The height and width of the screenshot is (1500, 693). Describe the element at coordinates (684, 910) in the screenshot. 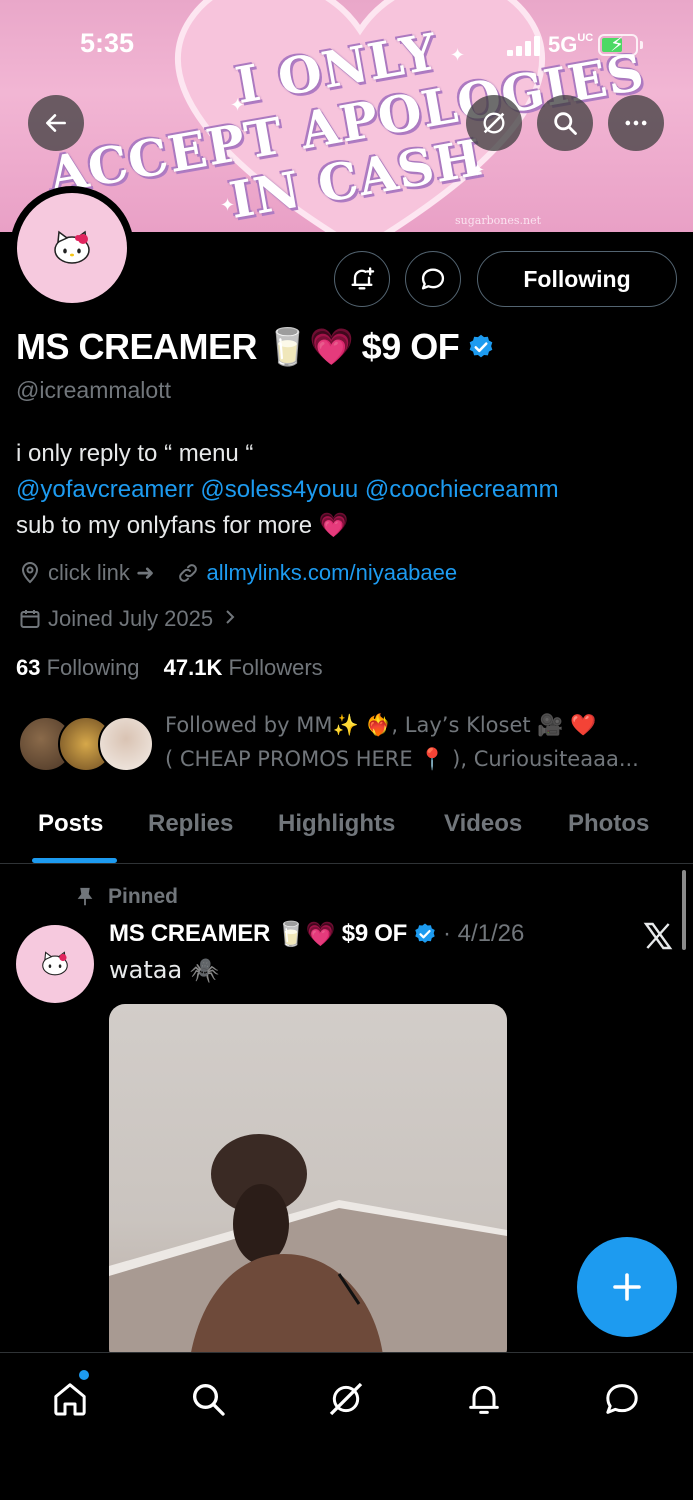

I see `scrollbar` at that location.